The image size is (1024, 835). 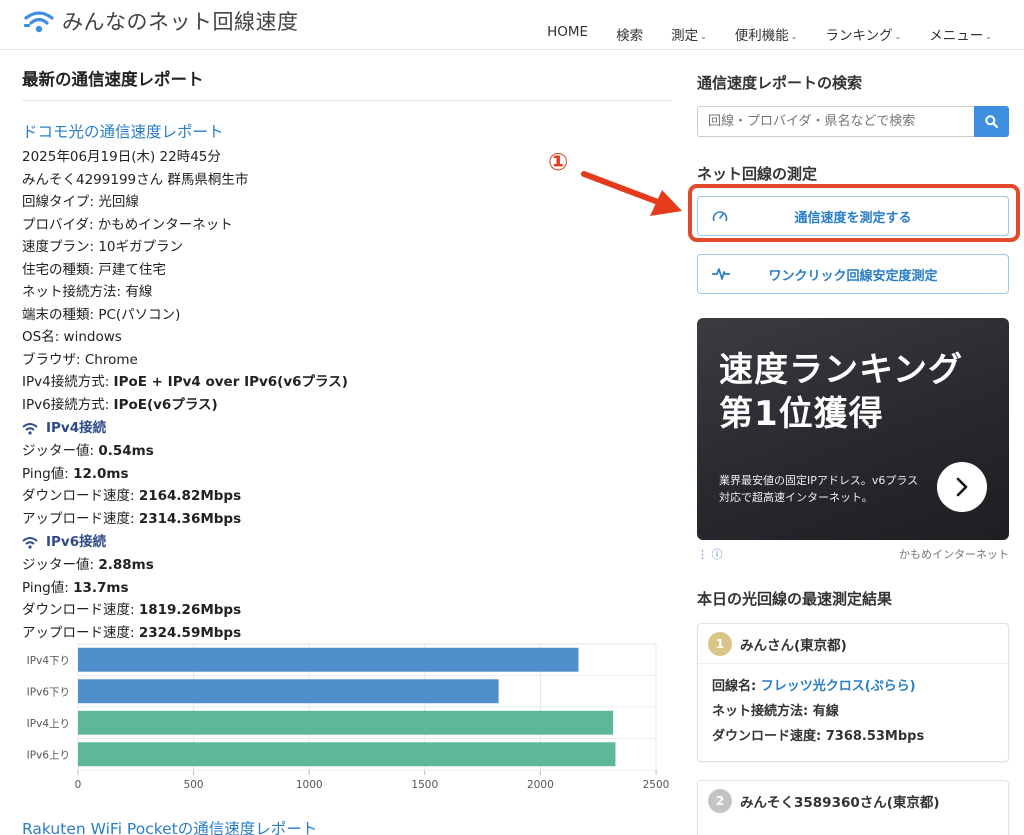 What do you see at coordinates (120, 404) in the screenshot?
I see `ipv6-method: IPv6接続方式: IPoE(v6プラス)` at bounding box center [120, 404].